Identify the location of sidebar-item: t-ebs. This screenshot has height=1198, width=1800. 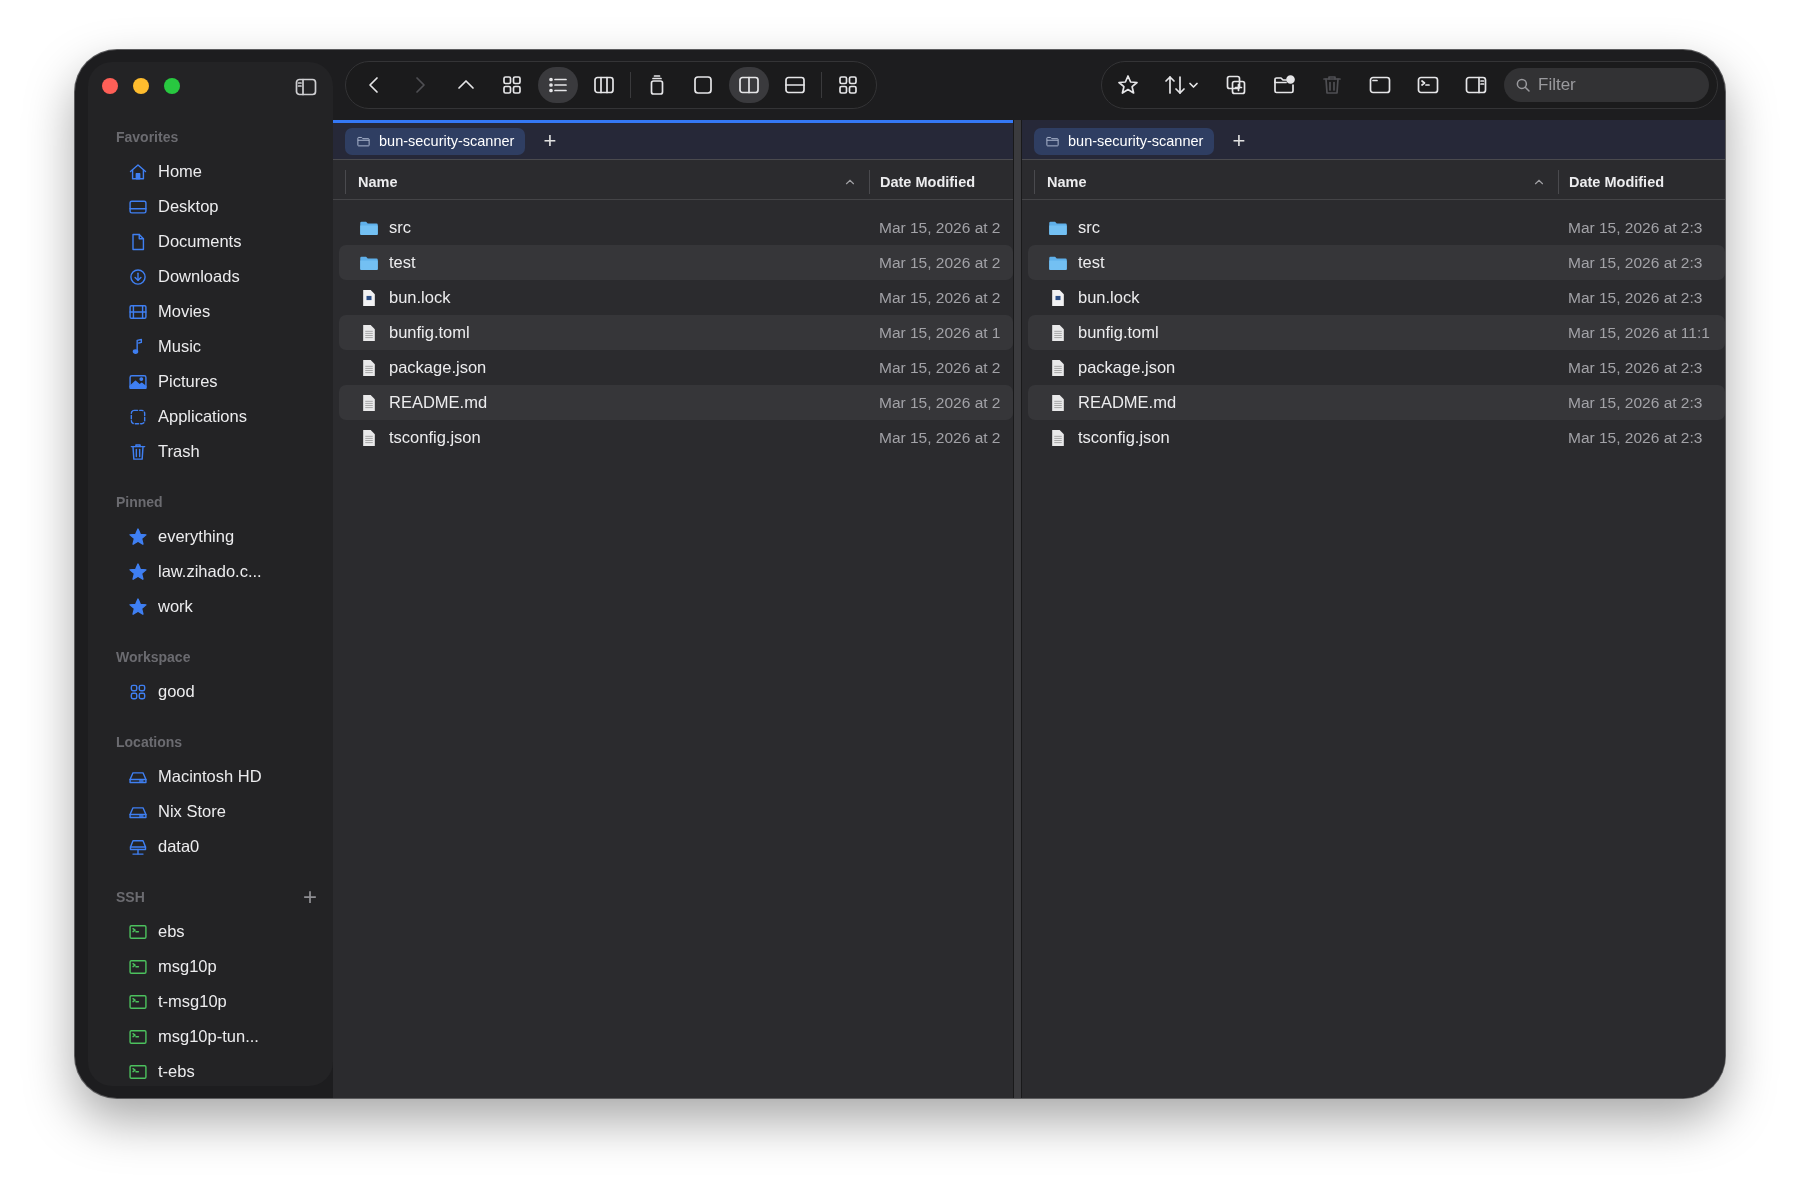
(176, 1071).